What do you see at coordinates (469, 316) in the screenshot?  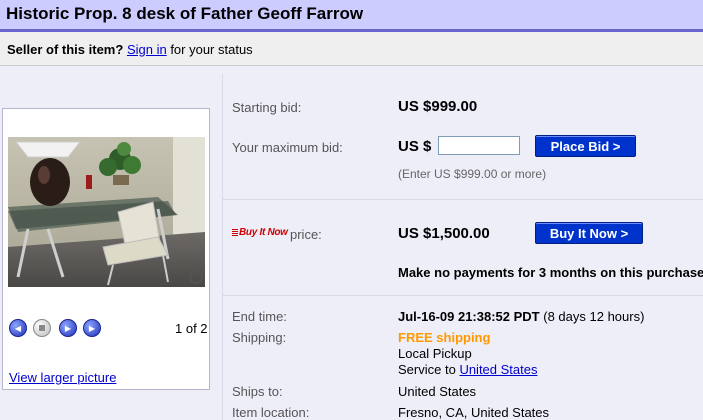 I see `end-time-value: Jul-16-09 21:38:52 PDT` at bounding box center [469, 316].